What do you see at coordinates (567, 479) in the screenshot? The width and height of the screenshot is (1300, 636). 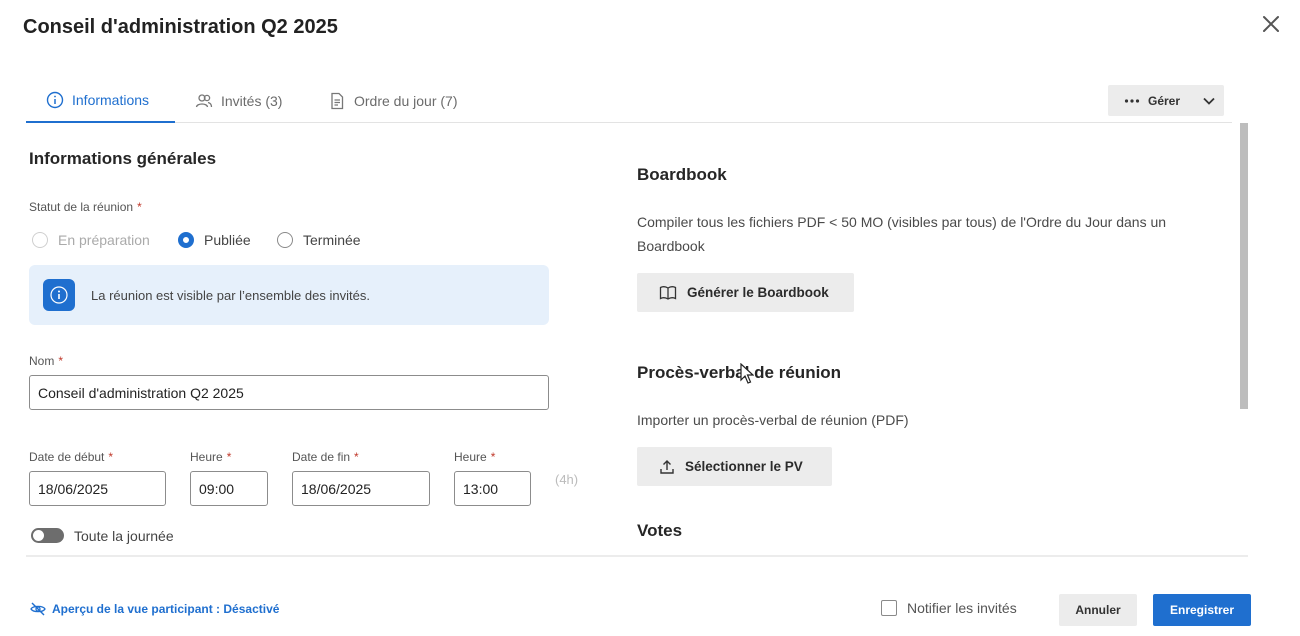 I see `duration-label: (4h)` at bounding box center [567, 479].